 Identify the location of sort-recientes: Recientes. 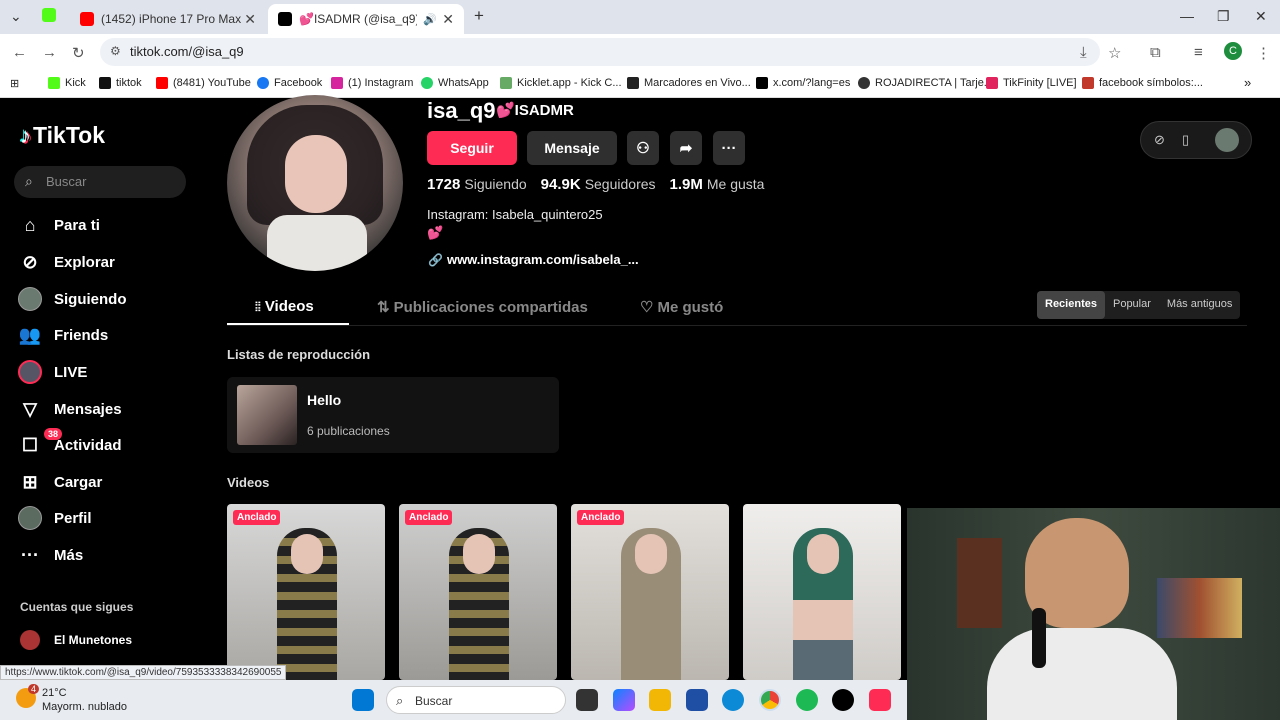
(1071, 305).